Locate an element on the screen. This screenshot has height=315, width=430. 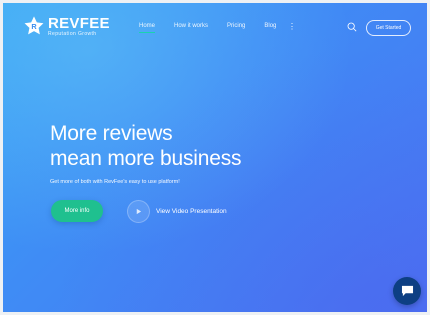
star-logo-icon: R is located at coordinates (34, 25).